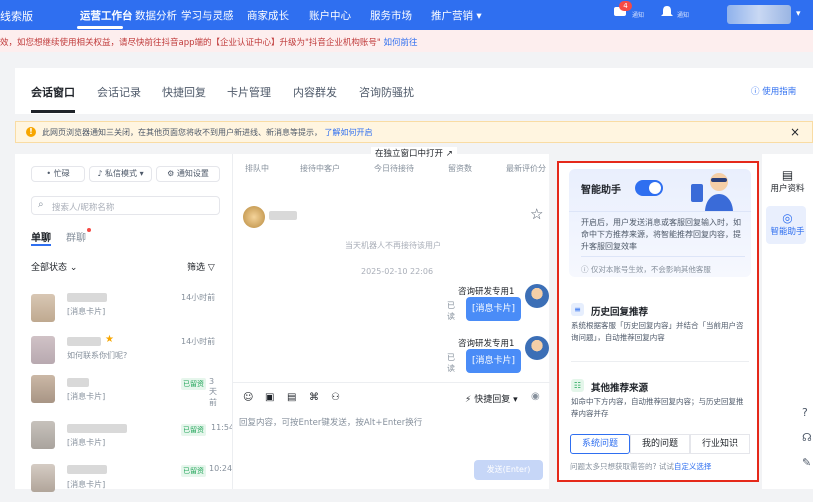 The image size is (813, 502). Describe the element at coordinates (125, 205) in the screenshot. I see `search-input: ⌕ 搜索人/昵称名称` at that location.